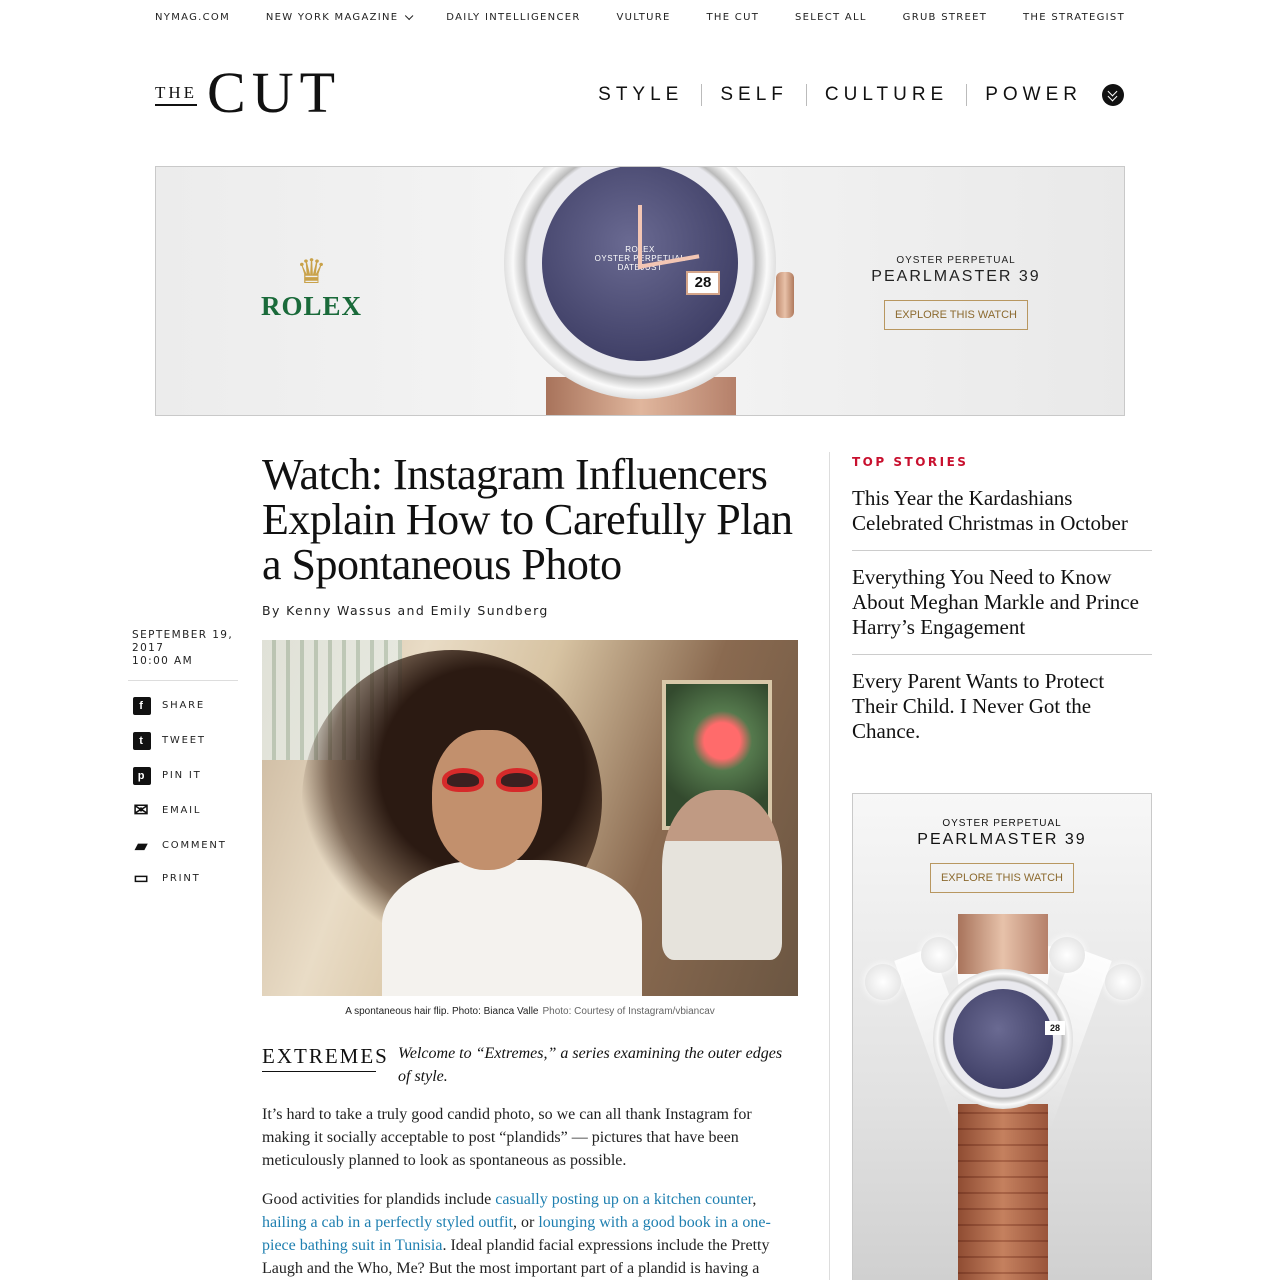 This screenshot has width=1280, height=1280. I want to click on photo-shirt, so click(512, 928).